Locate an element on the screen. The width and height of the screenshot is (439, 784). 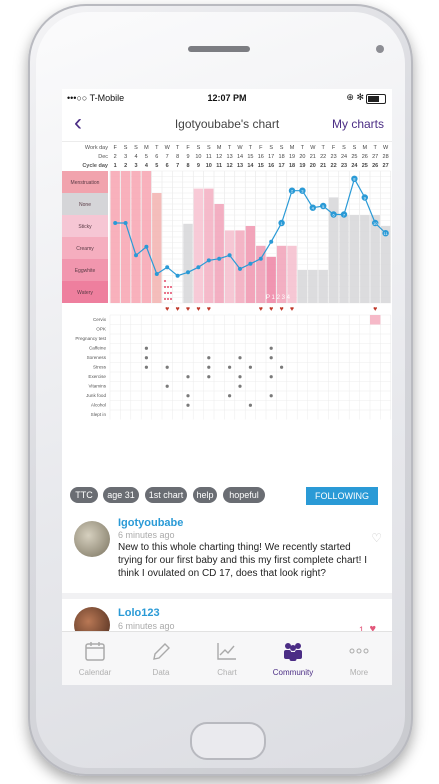
symptom-label: Stress is located at coordinates (100, 367).